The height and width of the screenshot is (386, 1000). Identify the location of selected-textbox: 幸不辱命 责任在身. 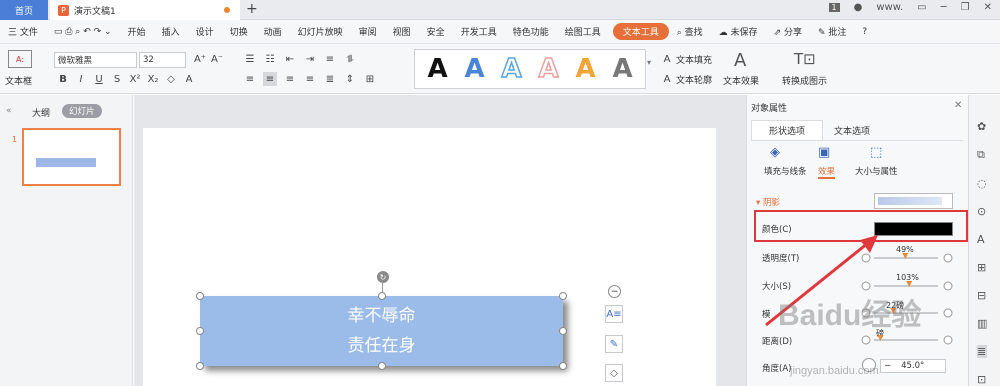
(381, 331).